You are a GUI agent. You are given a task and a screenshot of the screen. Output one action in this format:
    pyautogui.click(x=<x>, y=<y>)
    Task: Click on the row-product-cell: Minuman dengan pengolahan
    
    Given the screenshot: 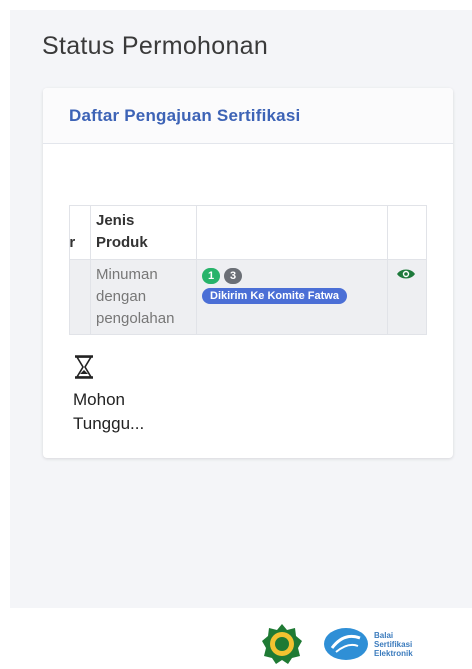 What is the action you would take?
    pyautogui.click(x=143, y=297)
    